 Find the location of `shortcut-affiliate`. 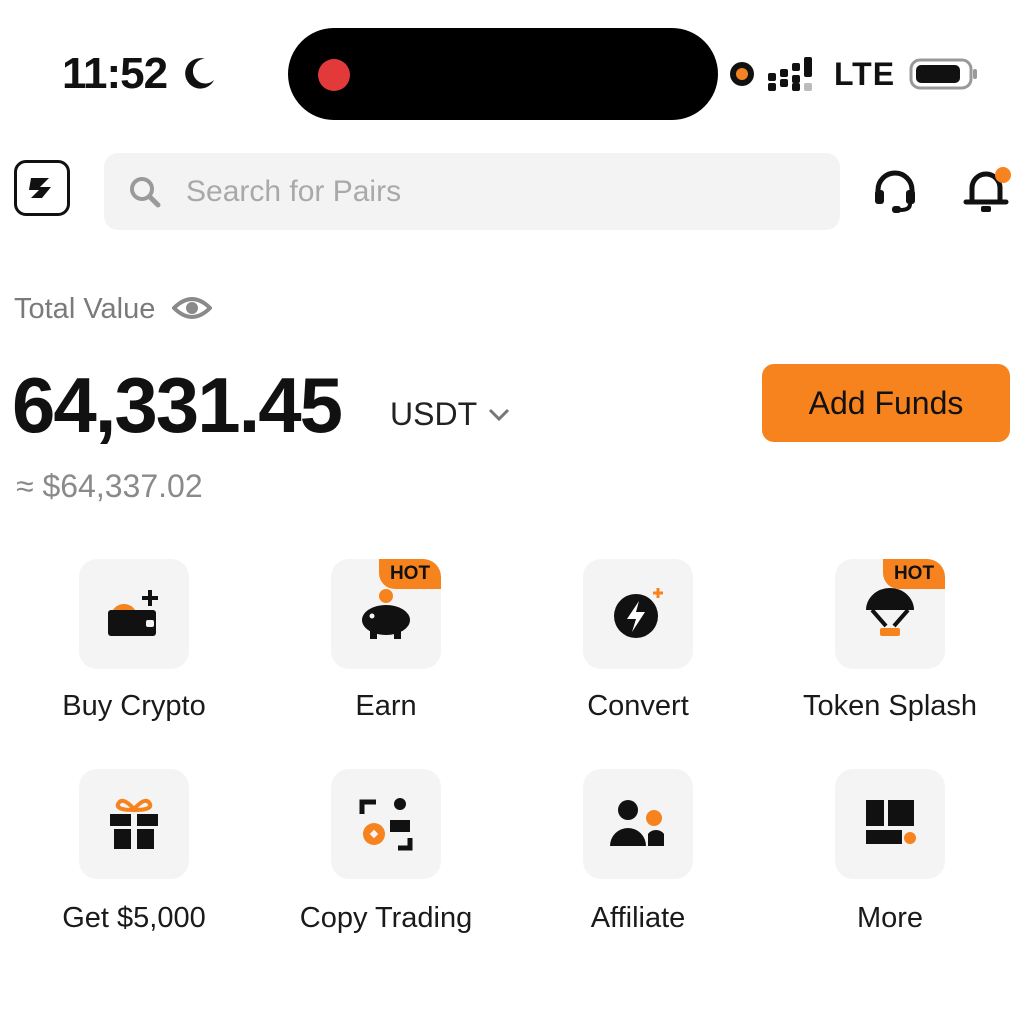

shortcut-affiliate is located at coordinates (638, 824).